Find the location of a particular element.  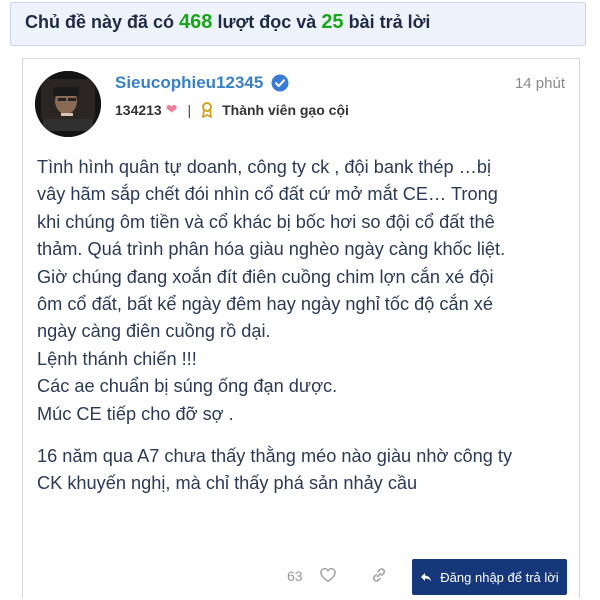

post-text-line: Lệnh thánh chiến !!! is located at coordinates (117, 358).